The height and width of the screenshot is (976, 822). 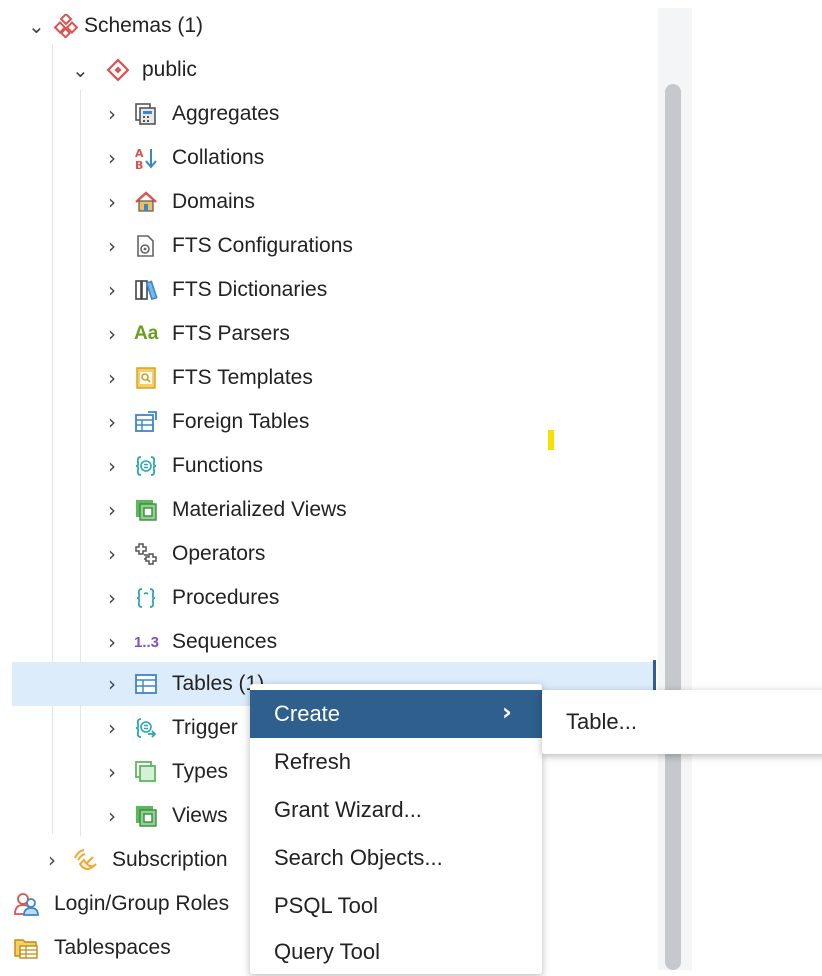 I want to click on tree-node-functions: › Functions, so click(x=329, y=466).